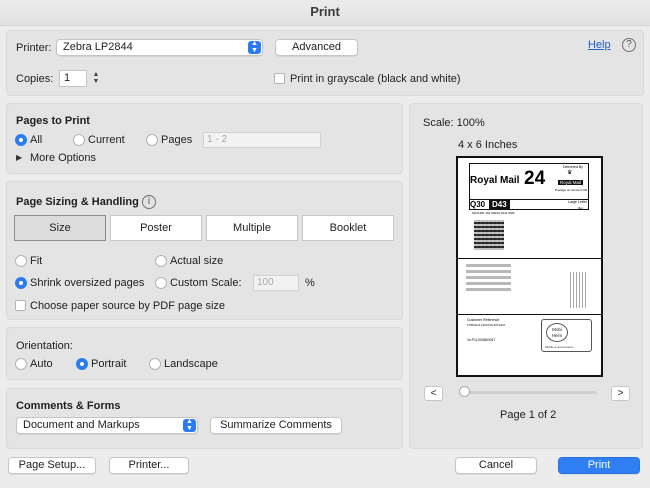 The image size is (650, 488). Describe the element at coordinates (570, 173) in the screenshot. I see `crown-icon: ♛` at that location.